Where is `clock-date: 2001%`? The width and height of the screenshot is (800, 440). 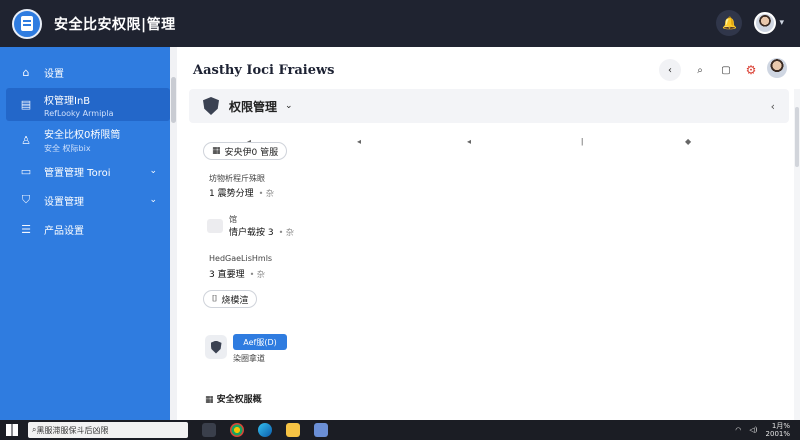 clock-date: 2001% is located at coordinates (777, 434).